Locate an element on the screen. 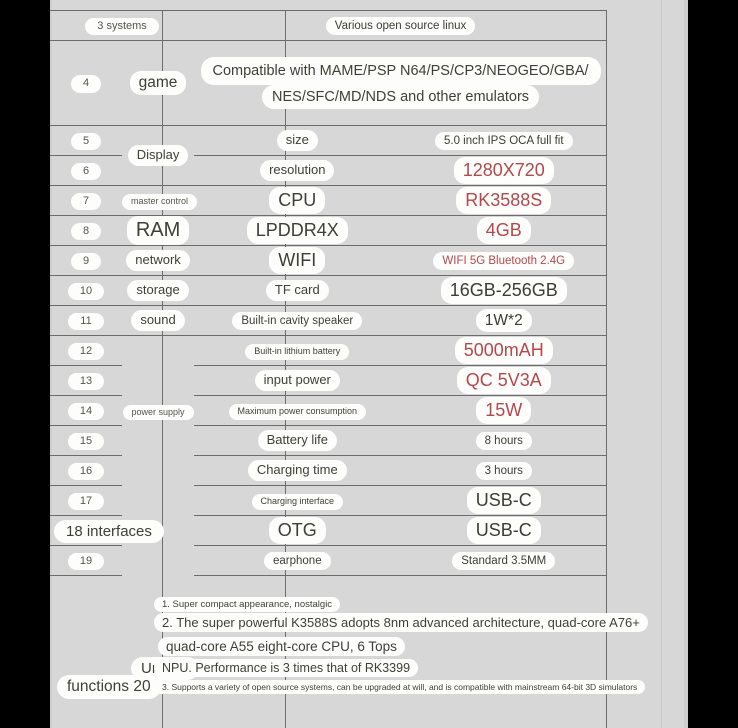 This screenshot has height=728, width=738. row-5-category: Display is located at coordinates (158, 155).